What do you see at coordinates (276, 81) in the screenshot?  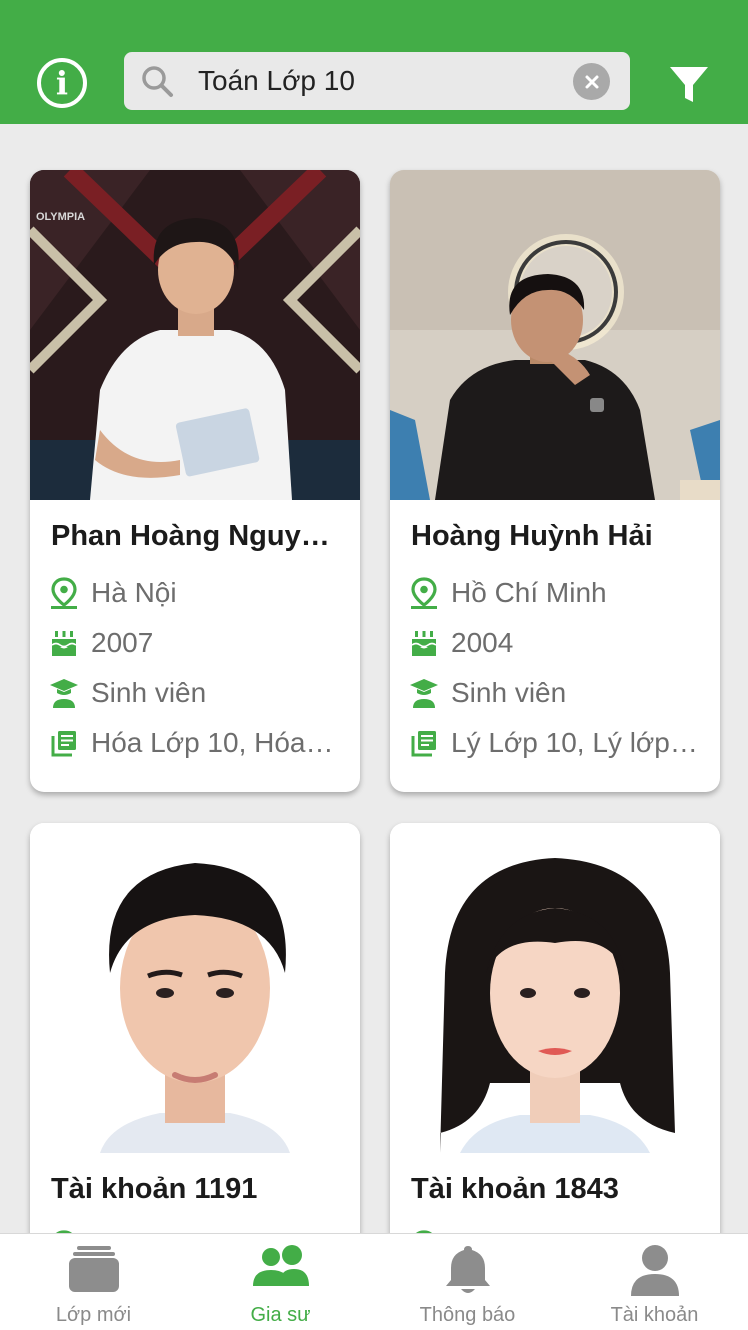 I see `search-input: Toán Lớp 10` at bounding box center [276, 81].